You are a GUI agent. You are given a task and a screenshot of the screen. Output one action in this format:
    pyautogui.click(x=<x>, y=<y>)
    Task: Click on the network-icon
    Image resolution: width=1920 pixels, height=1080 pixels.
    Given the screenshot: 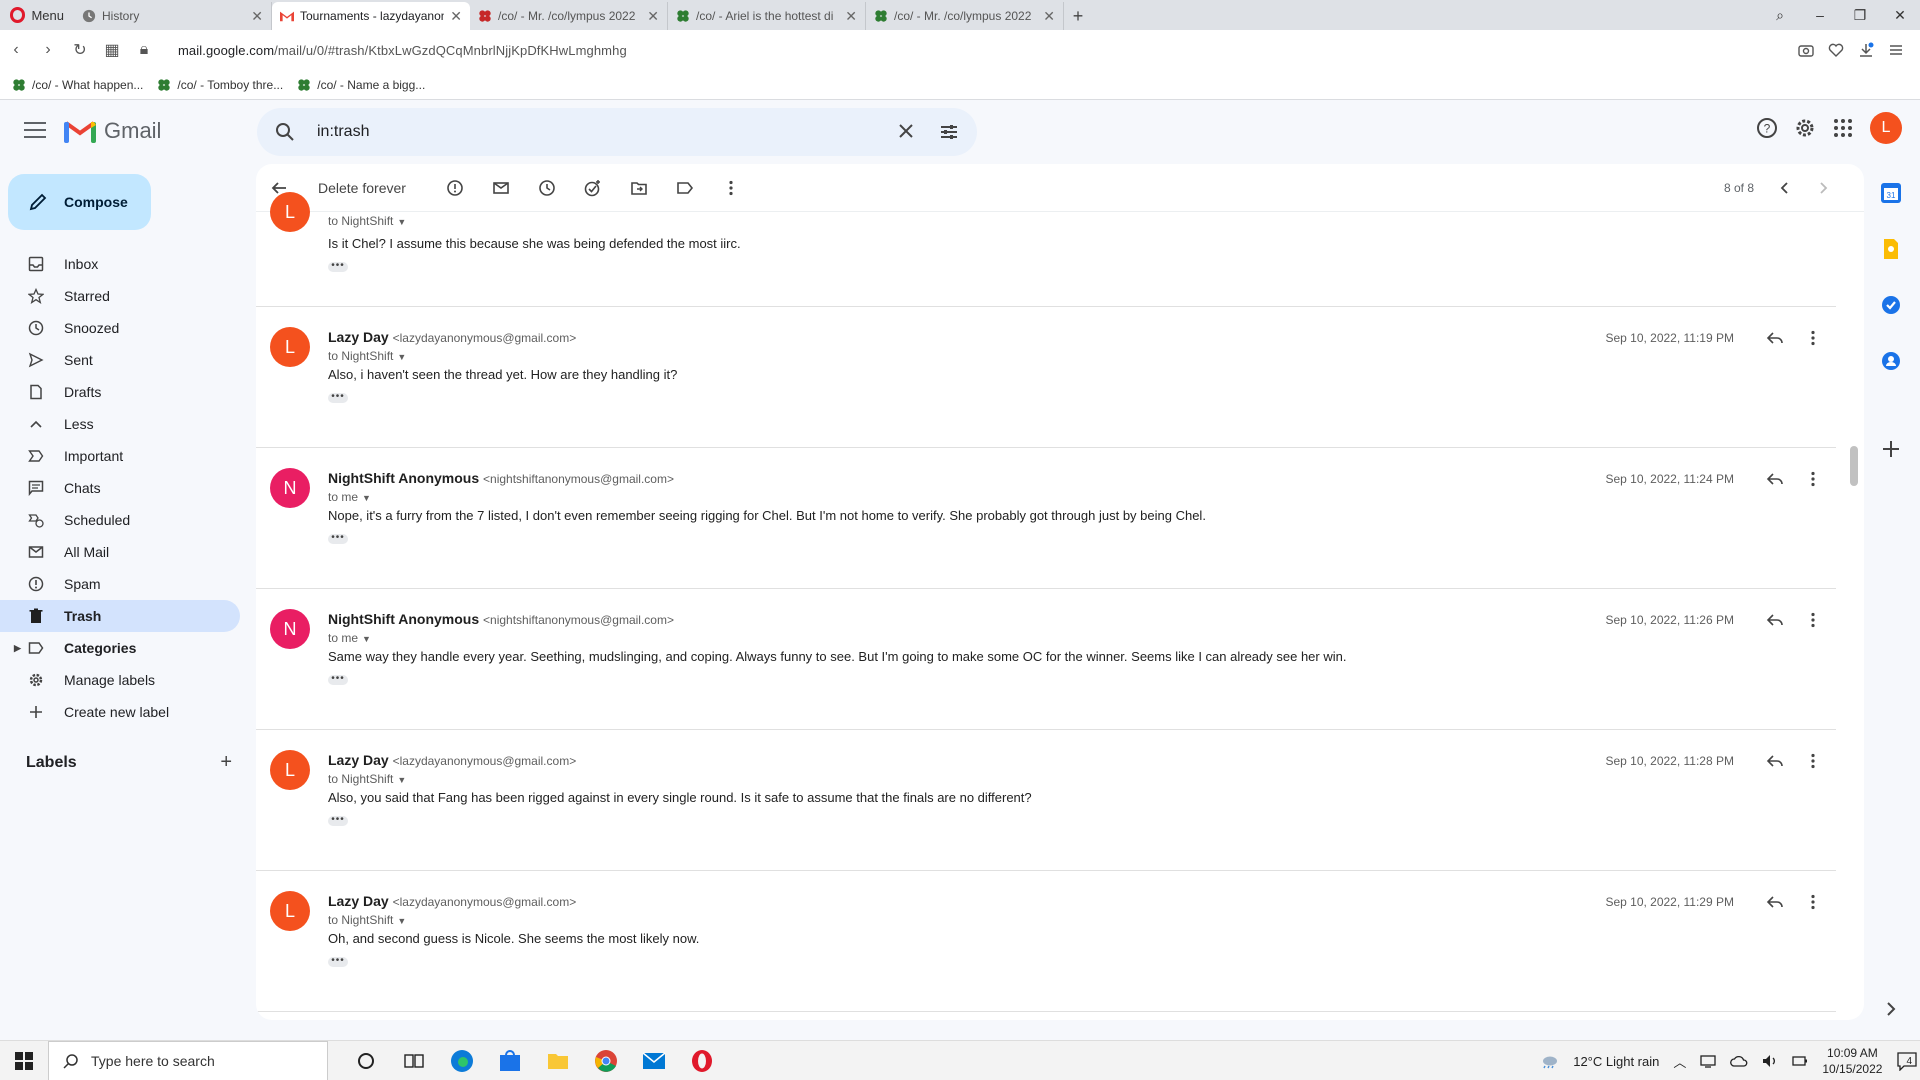 What is the action you would take?
    pyautogui.click(x=1708, y=1061)
    